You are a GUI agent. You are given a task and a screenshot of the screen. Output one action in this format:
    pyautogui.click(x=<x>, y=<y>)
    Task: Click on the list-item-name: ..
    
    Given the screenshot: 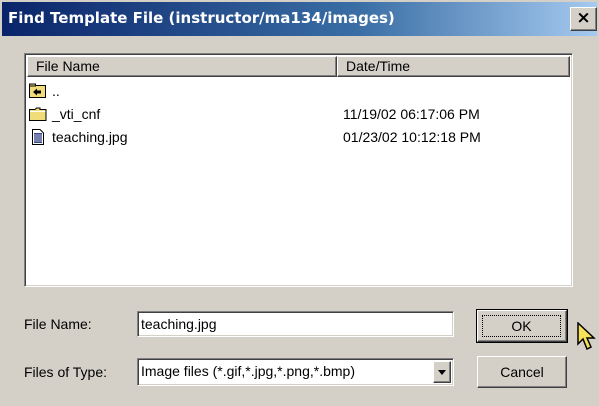 What is the action you would take?
    pyautogui.click(x=56, y=91)
    